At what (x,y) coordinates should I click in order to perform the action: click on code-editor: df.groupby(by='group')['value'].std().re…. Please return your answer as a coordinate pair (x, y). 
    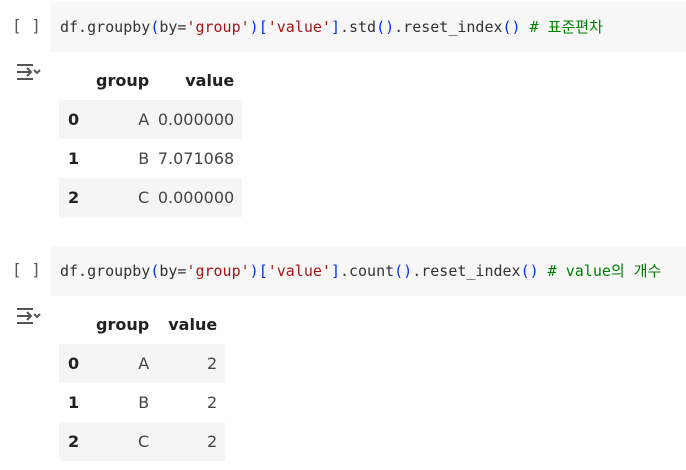
    Looking at the image, I should click on (368, 27).